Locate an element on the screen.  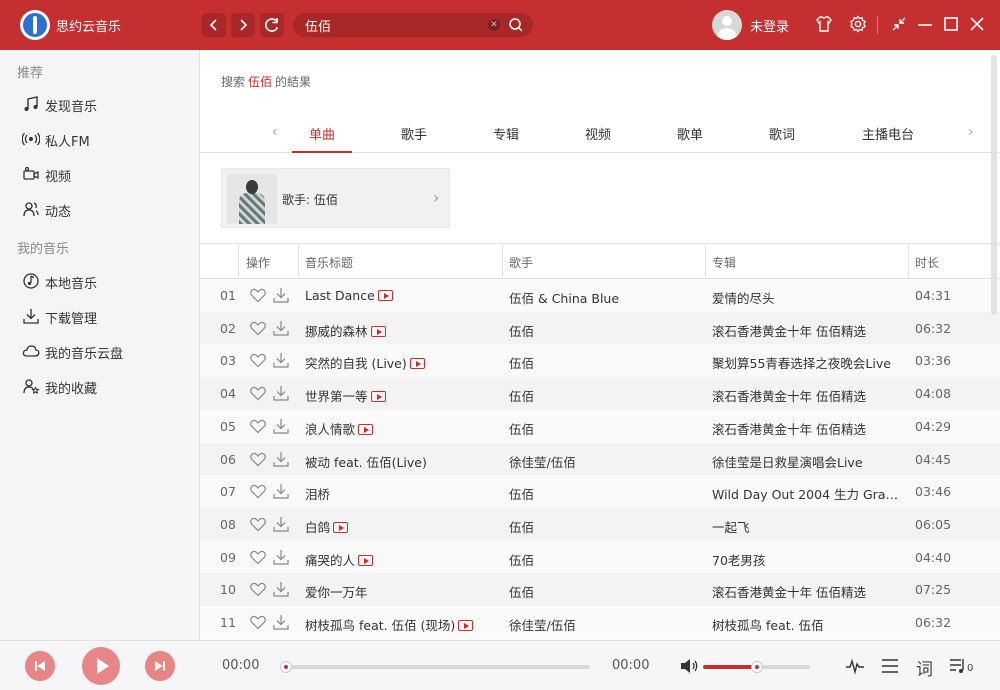
song-album: 70老男孩 is located at coordinates (807, 559).